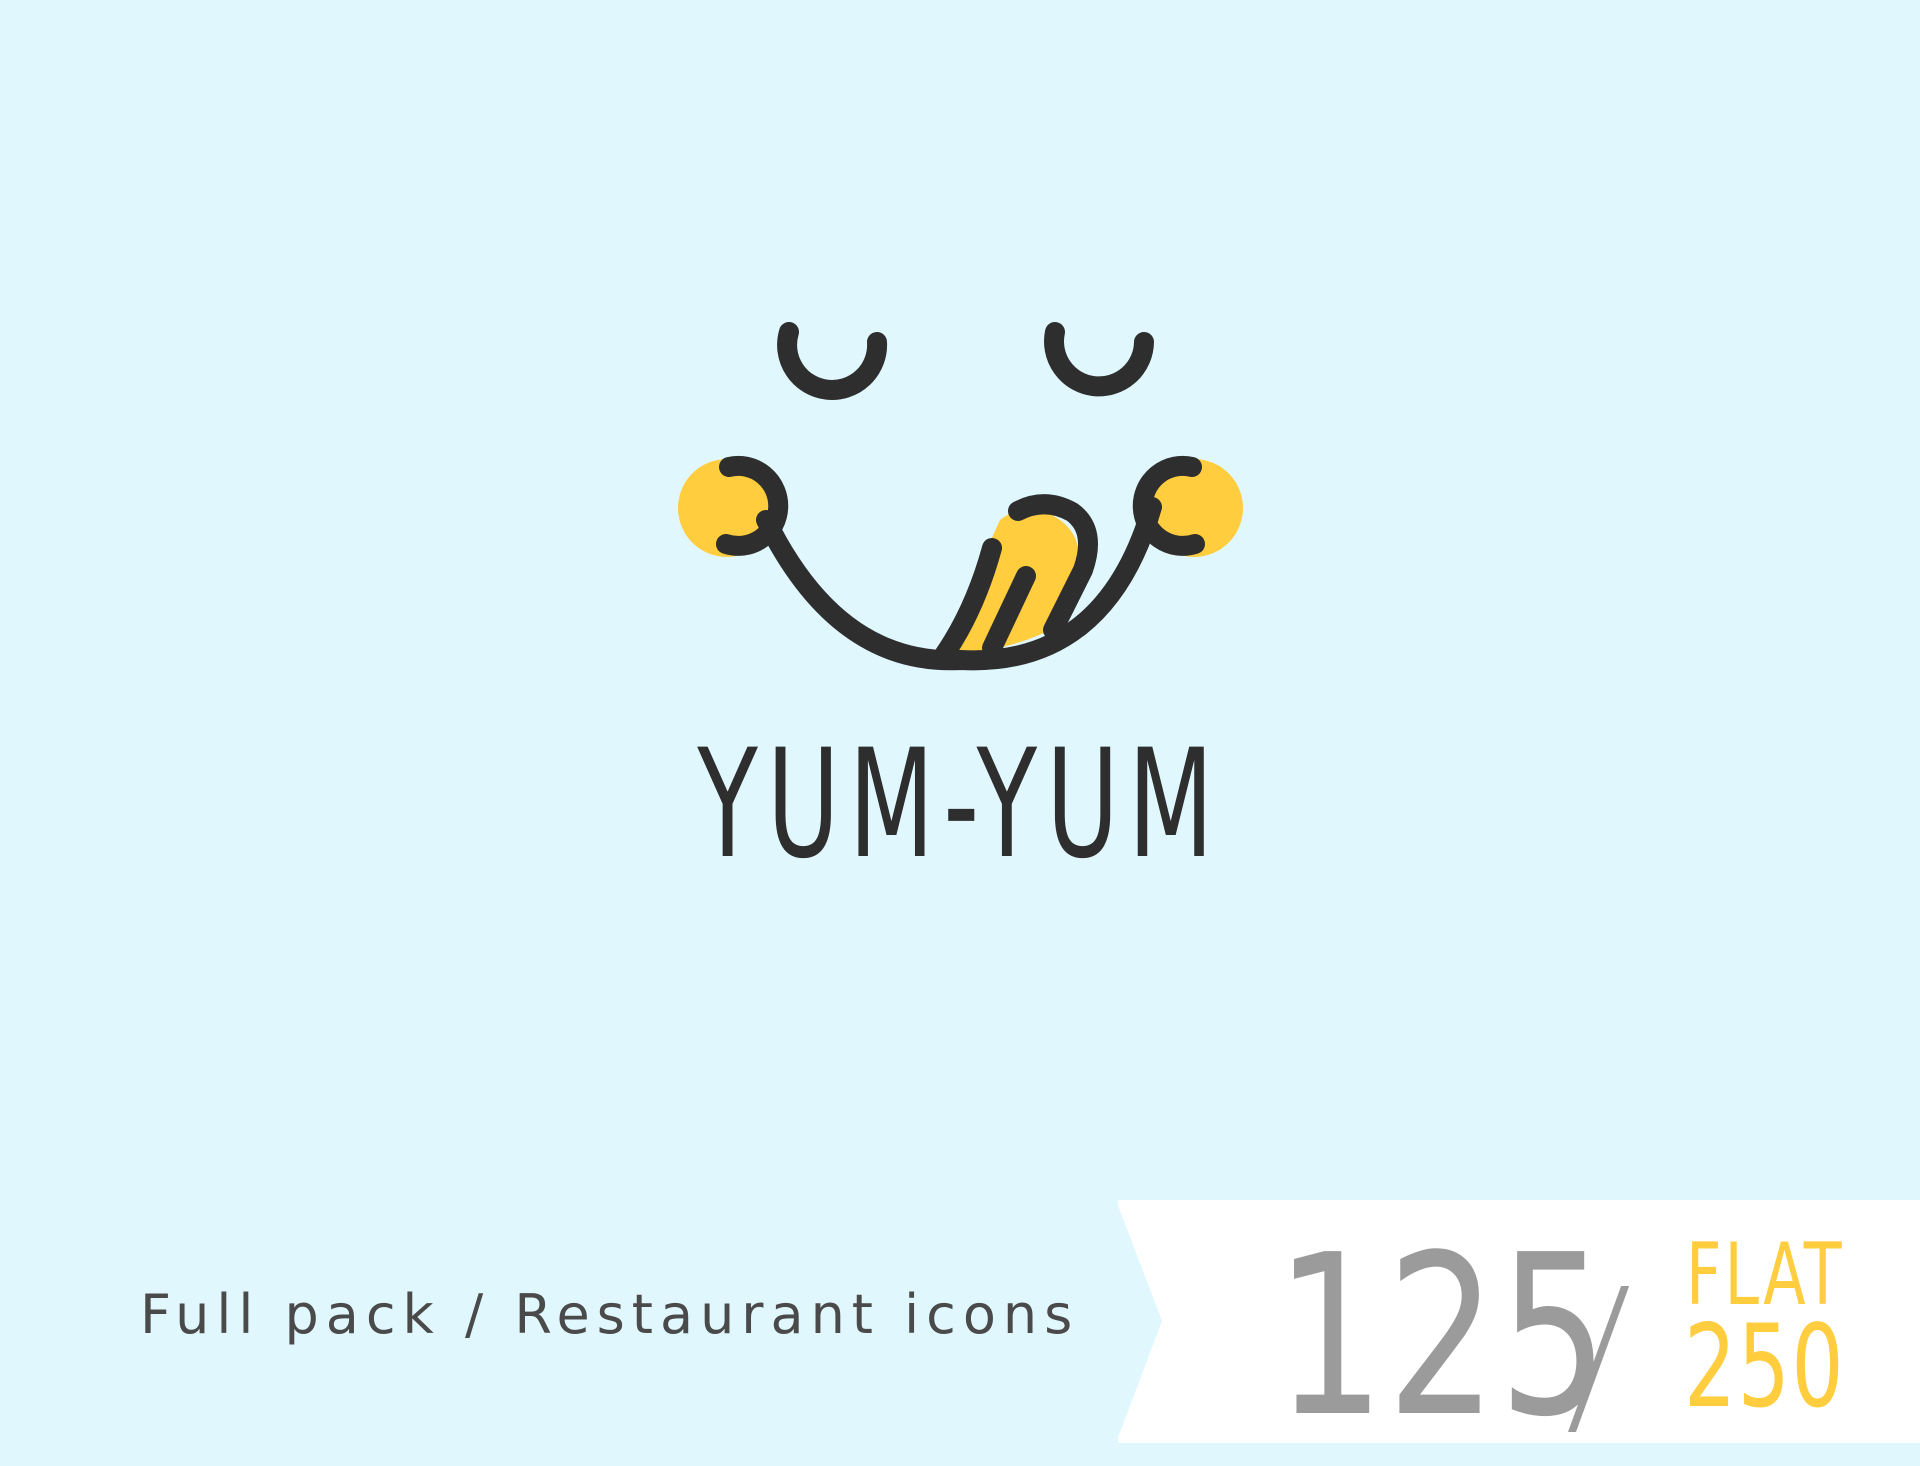 The height and width of the screenshot is (1466, 1920). I want to click on brand-title: YUM-YUM, so click(960, 805).